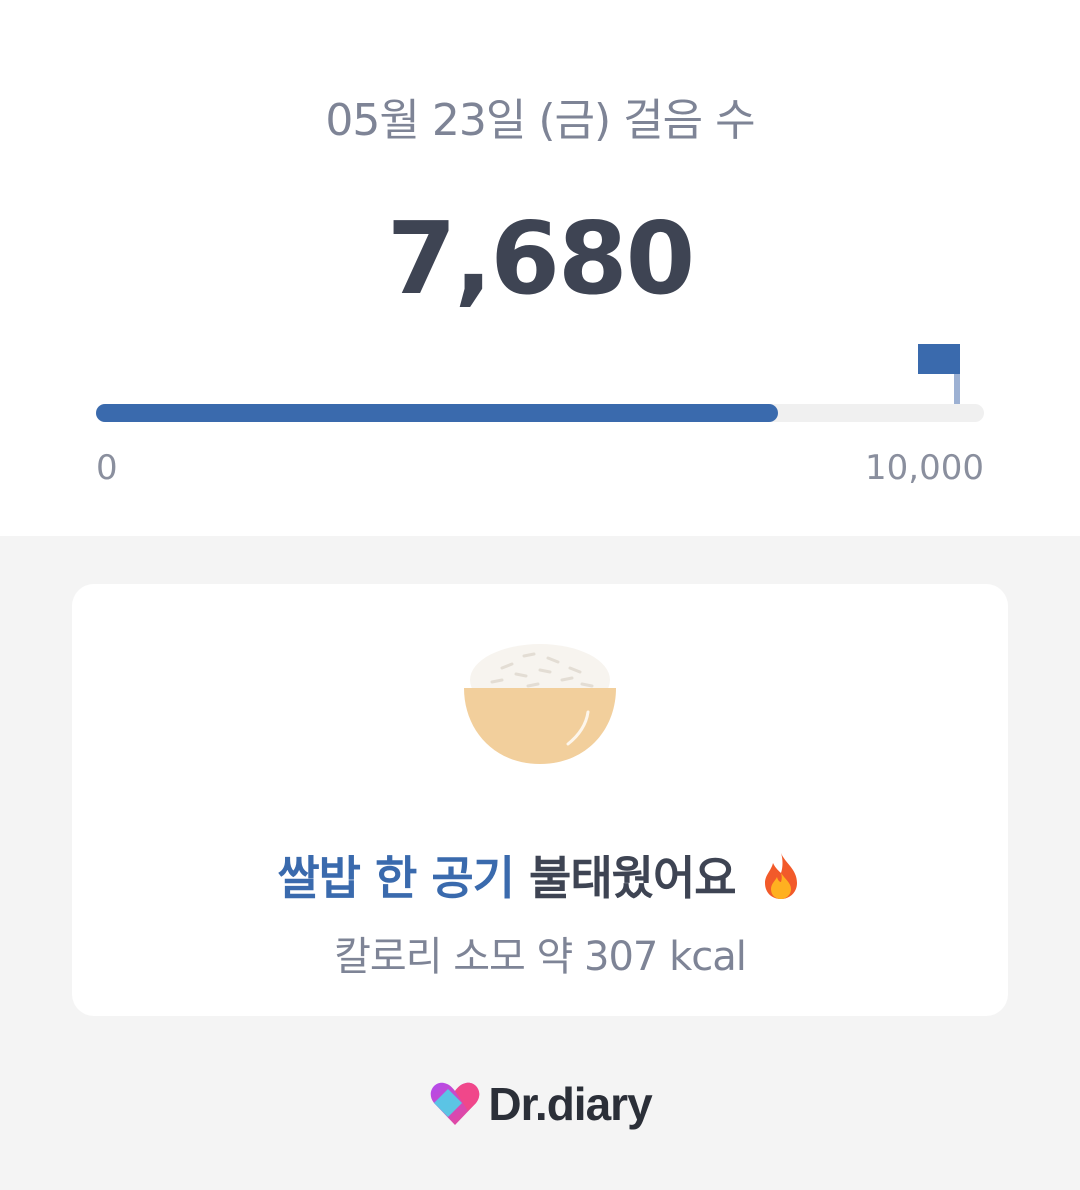 This screenshot has width=1080, height=1190. What do you see at coordinates (540, 957) in the screenshot?
I see `calorie-burned-text: 칼로리 소모 약 307 kcal` at bounding box center [540, 957].